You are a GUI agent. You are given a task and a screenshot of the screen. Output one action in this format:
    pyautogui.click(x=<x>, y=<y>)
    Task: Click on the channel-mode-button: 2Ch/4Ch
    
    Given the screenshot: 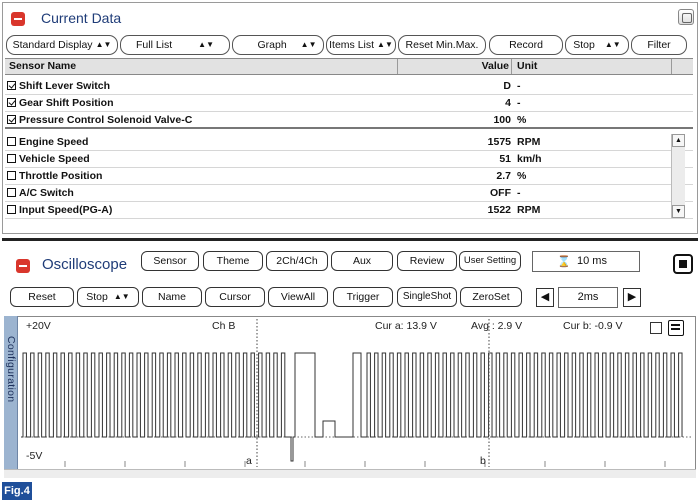 What is the action you would take?
    pyautogui.click(x=297, y=261)
    